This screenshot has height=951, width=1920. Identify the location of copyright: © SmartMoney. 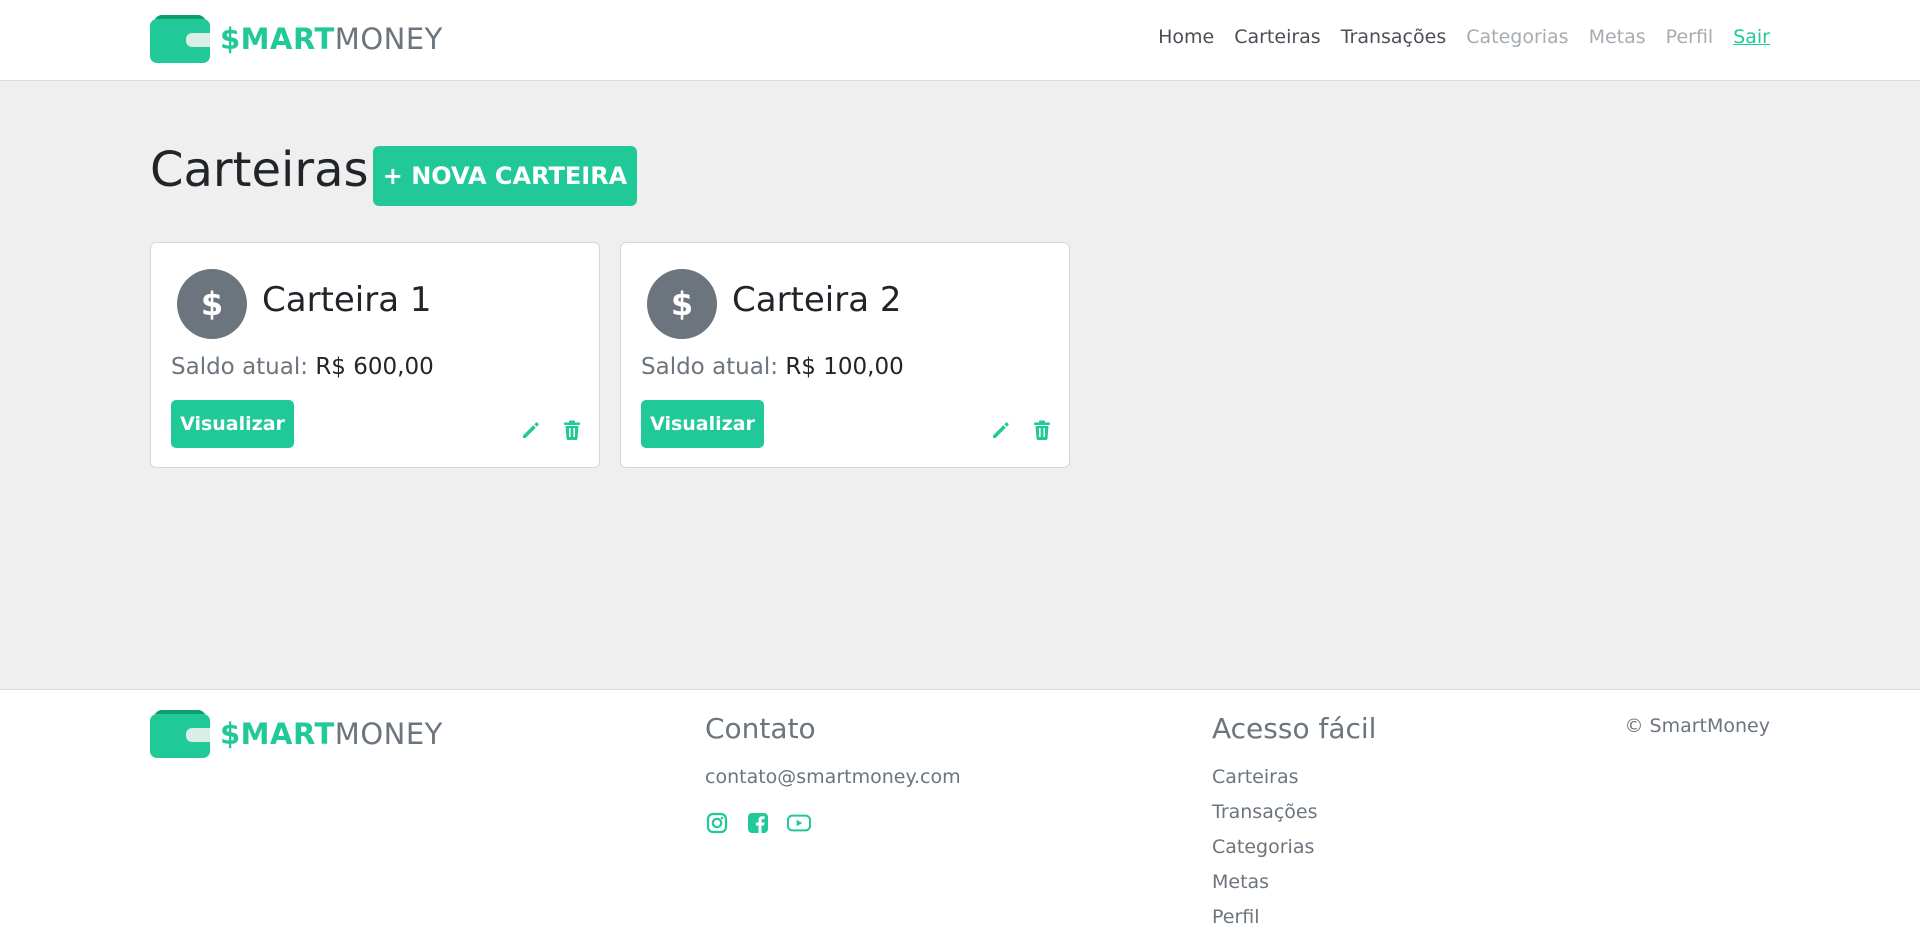
(1697, 726).